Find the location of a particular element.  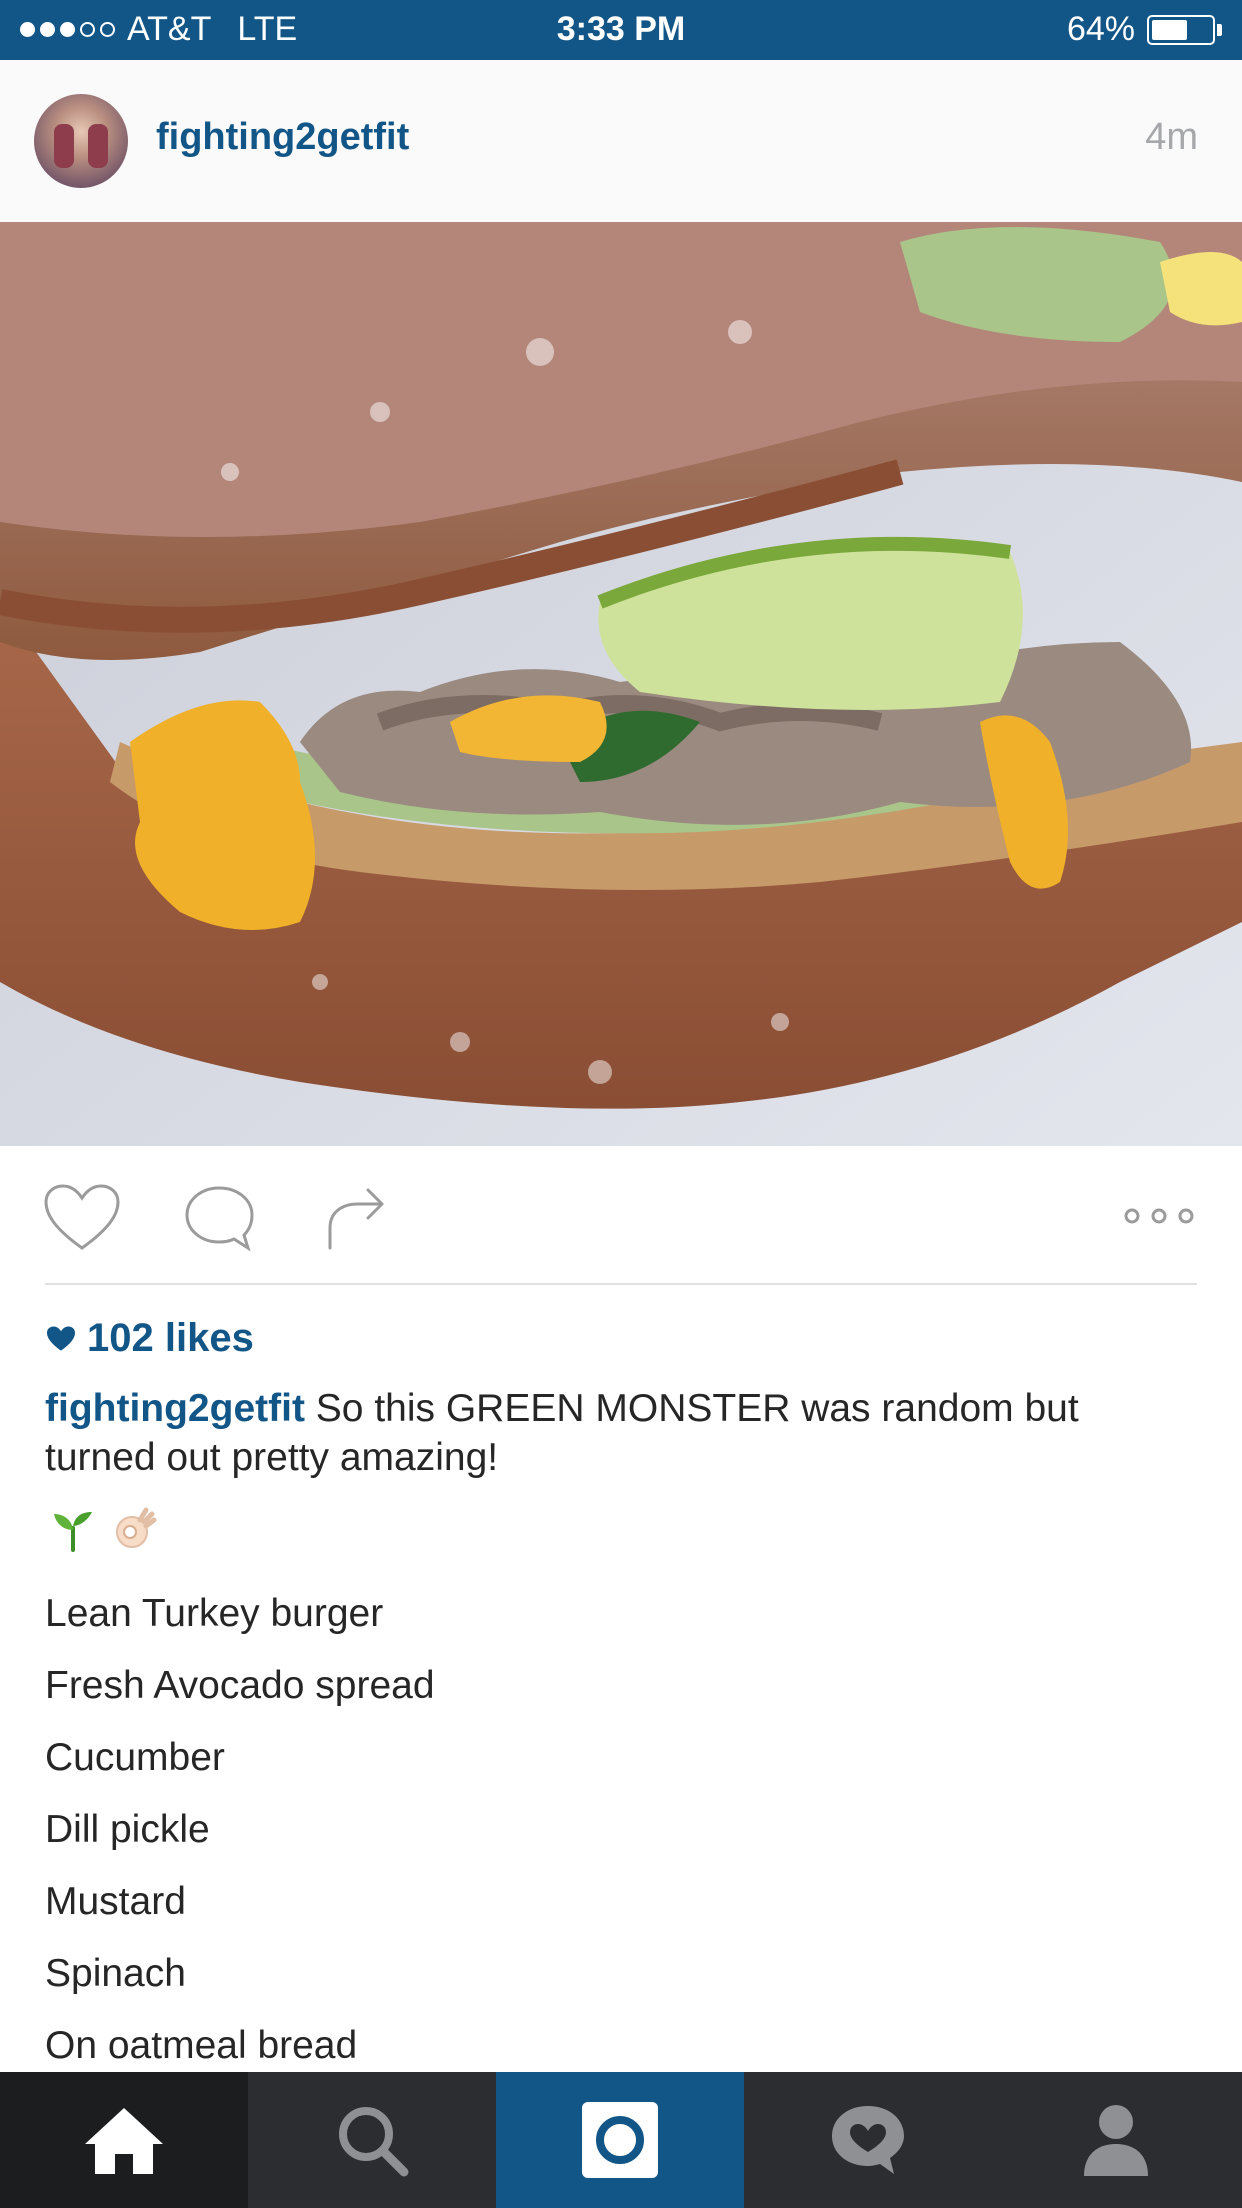

camera-icon is located at coordinates (620, 2140).